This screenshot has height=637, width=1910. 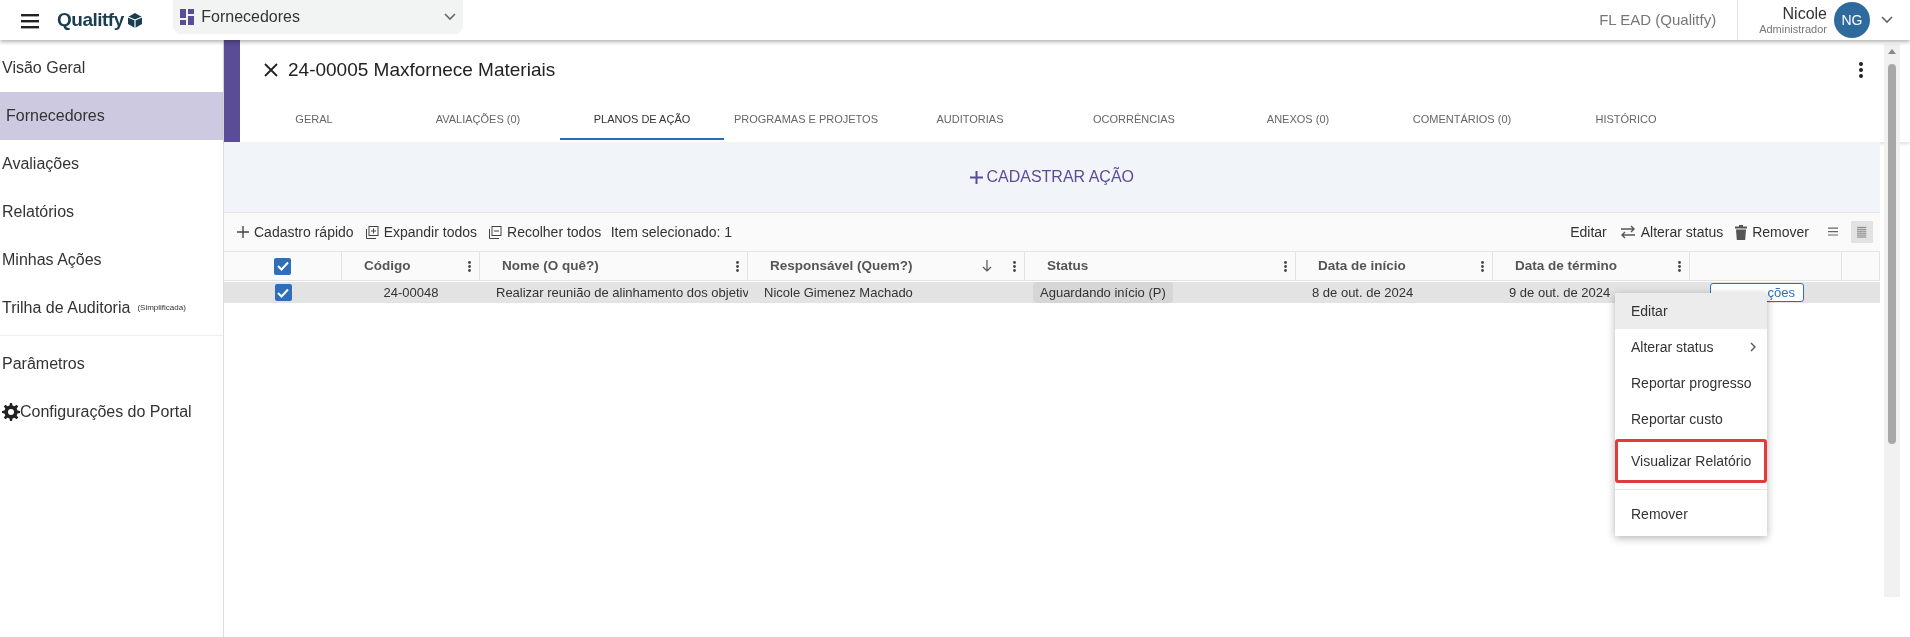 I want to click on table-cell-text: Nicole Gimenez Machado, so click(x=838, y=292).